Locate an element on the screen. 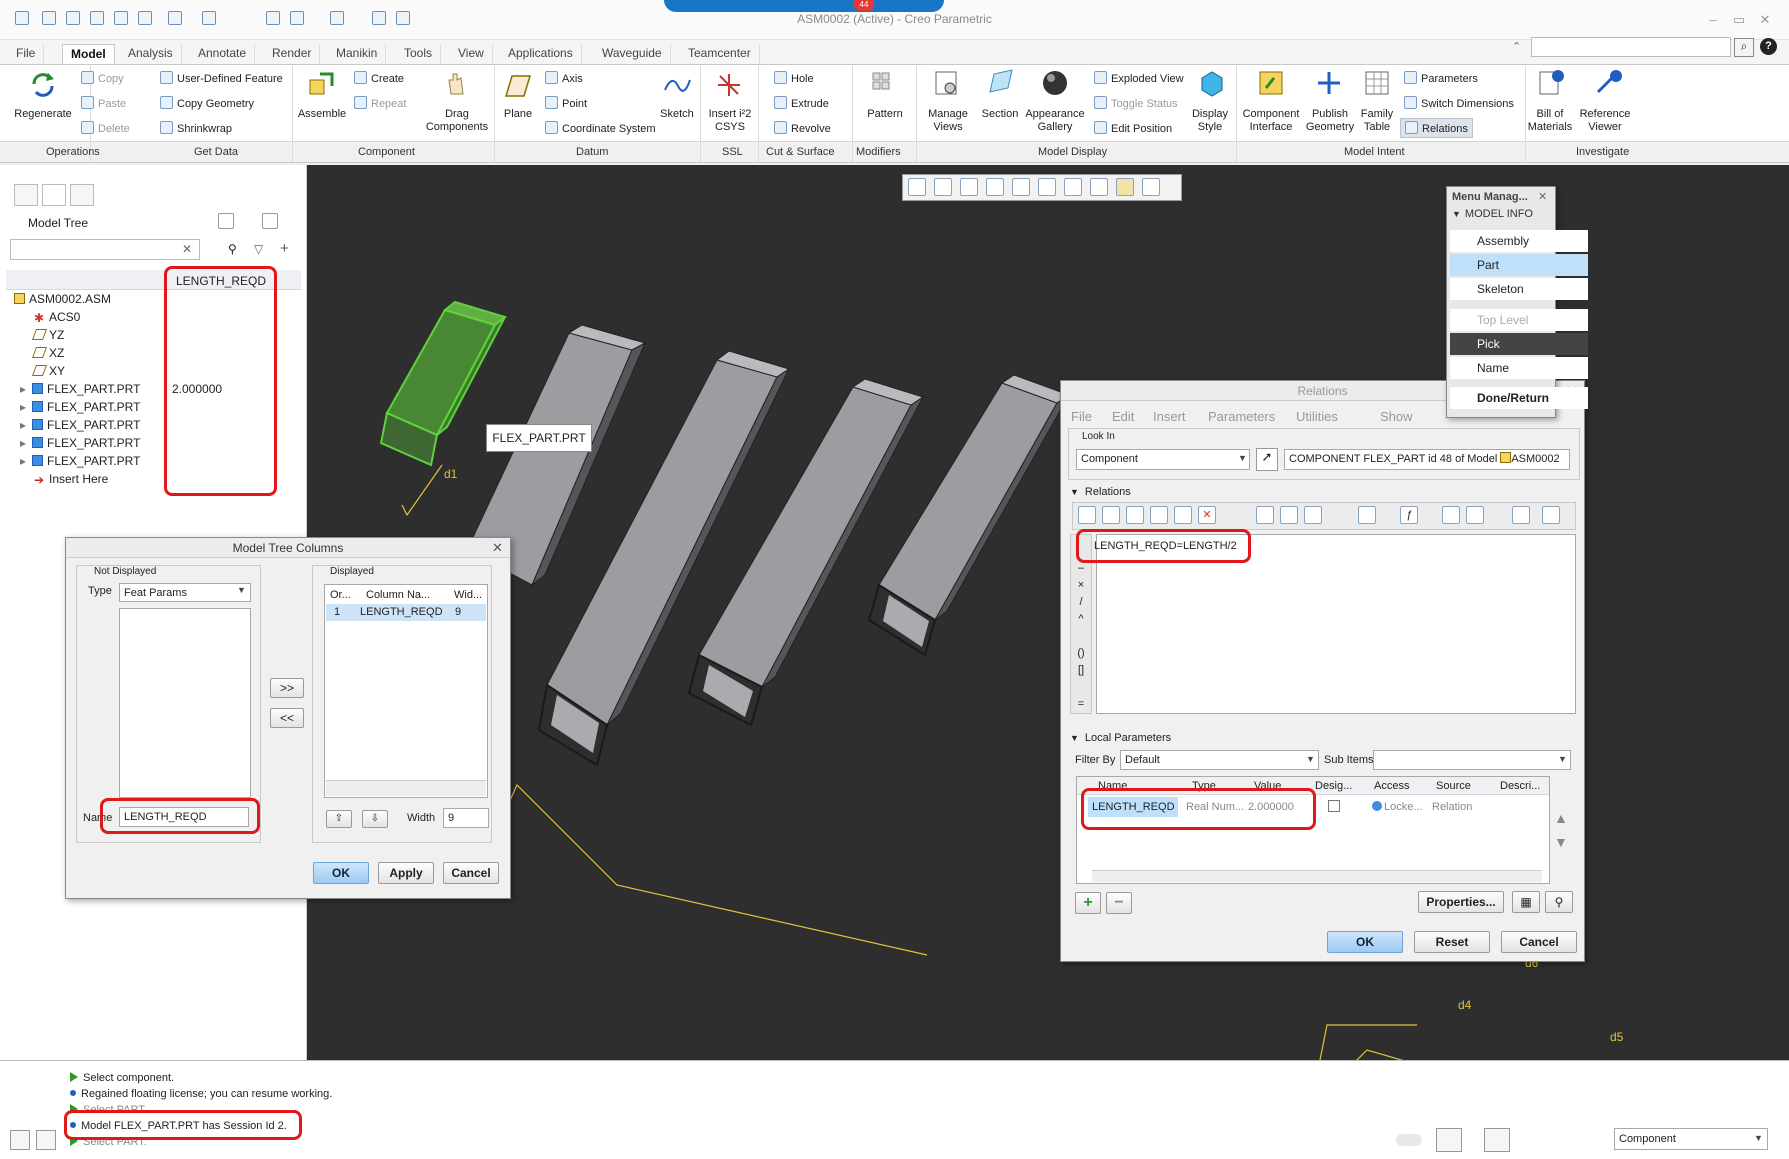  tab-analysis: Analysis is located at coordinates (151, 54).